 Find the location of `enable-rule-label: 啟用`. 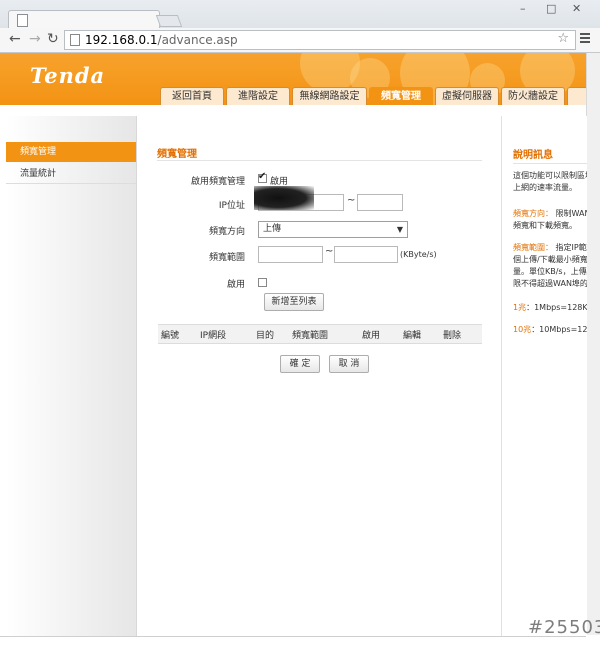

enable-rule-label: 啟用 is located at coordinates (235, 285).